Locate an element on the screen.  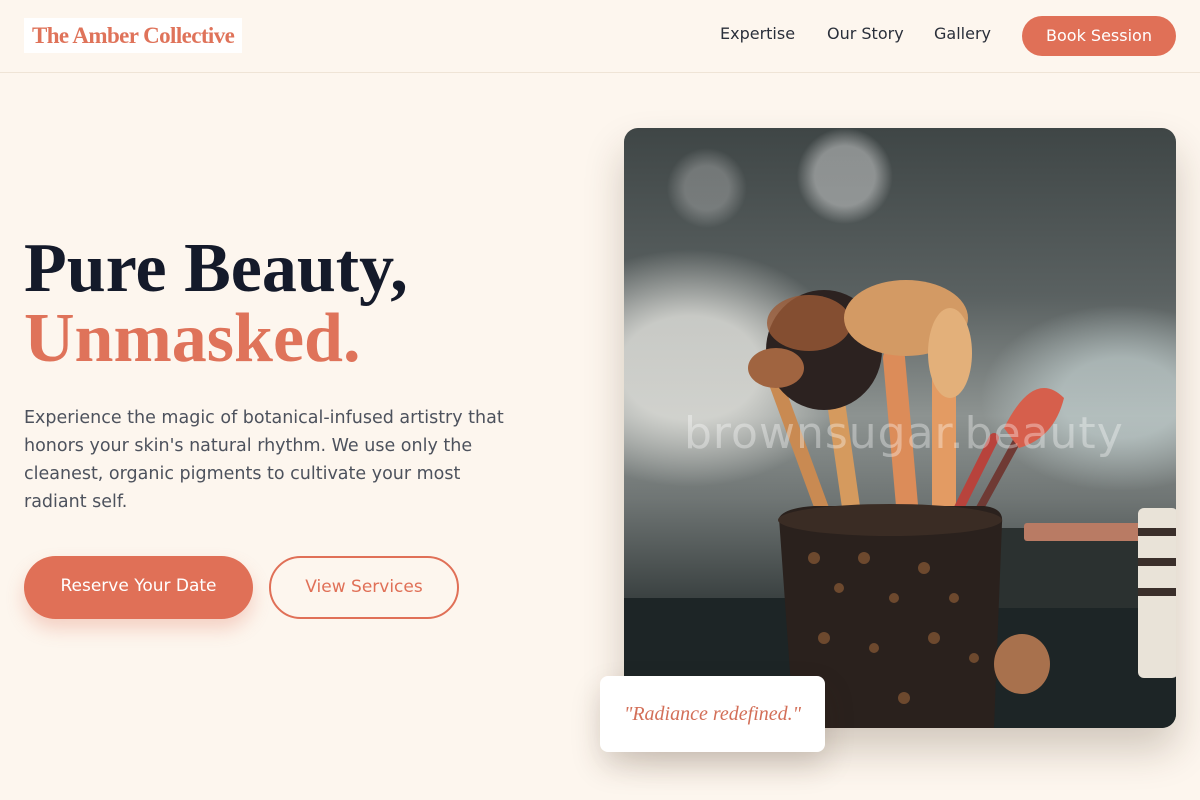
book-session-button: Book Session is located at coordinates (1099, 36).